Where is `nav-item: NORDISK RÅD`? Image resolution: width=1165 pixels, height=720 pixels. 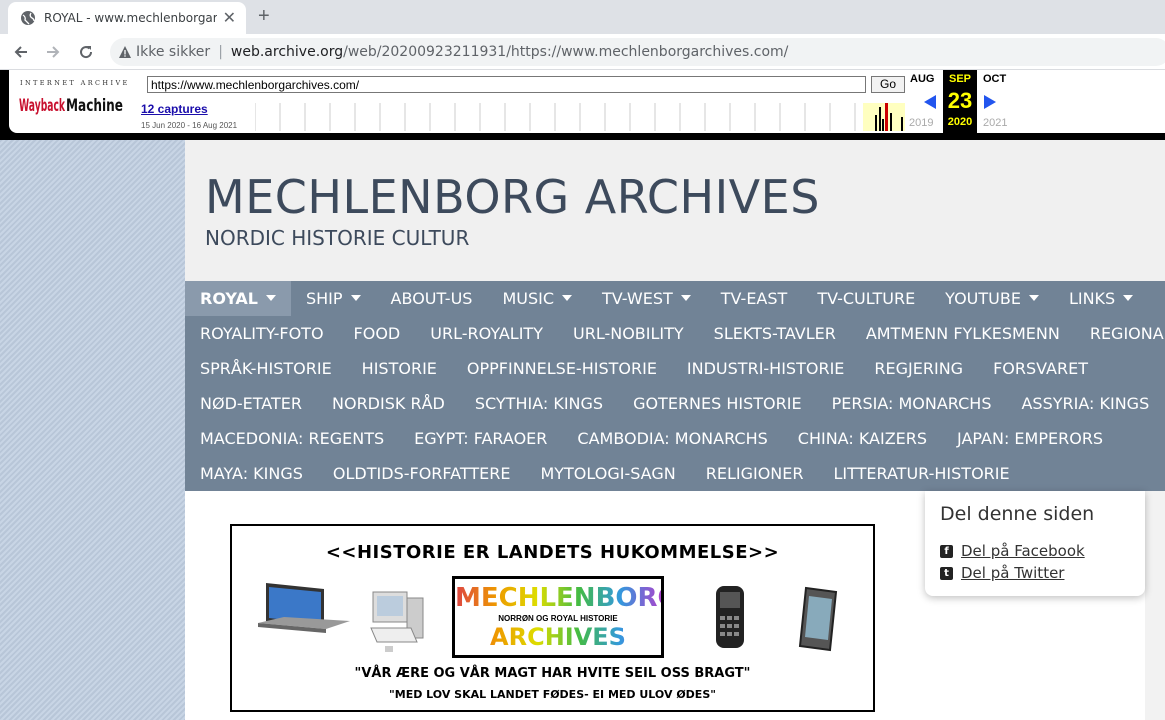 nav-item: NORDISK RÅD is located at coordinates (388, 403).